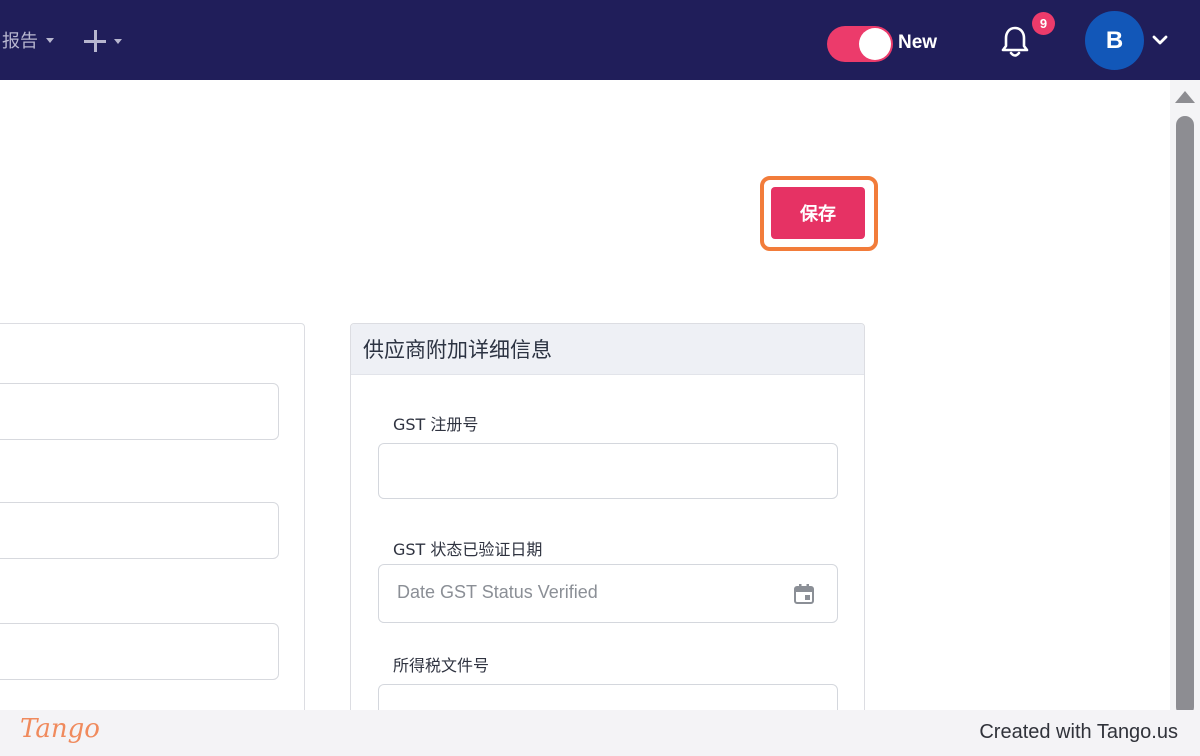 Image resolution: width=1200 pixels, height=756 pixels. What do you see at coordinates (918, 42) in the screenshot?
I see `toggle-label: New` at bounding box center [918, 42].